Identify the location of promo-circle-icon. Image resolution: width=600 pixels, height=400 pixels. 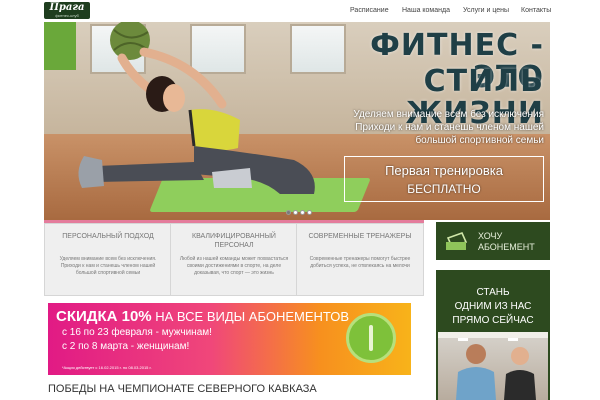
(371, 338).